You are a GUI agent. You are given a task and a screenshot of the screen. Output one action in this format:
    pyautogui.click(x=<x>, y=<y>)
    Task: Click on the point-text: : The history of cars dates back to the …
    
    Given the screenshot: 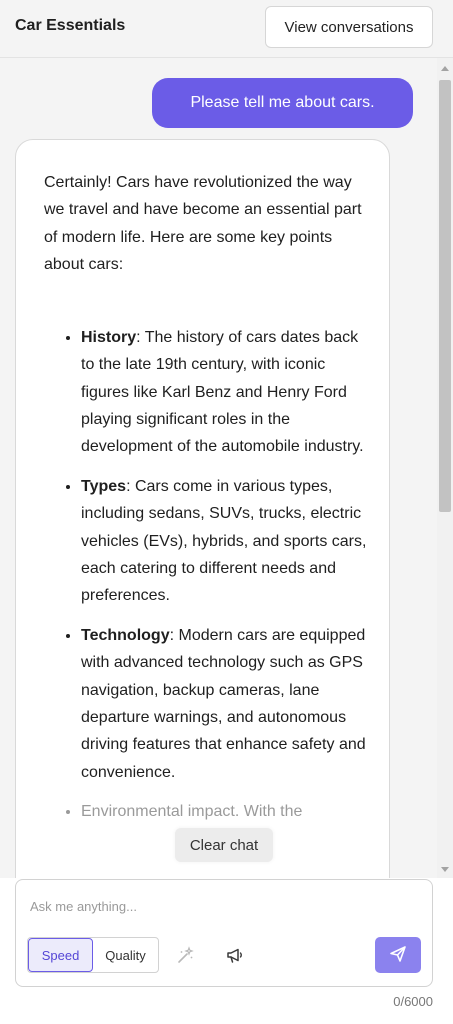 What is the action you would take?
    pyautogui.click(x=222, y=392)
    